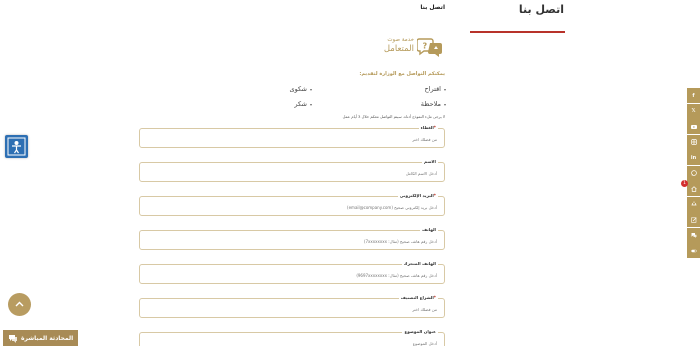 The width and height of the screenshot is (700, 346). Describe the element at coordinates (298, 89) in the screenshot. I see `type-label: شكوى` at that location.